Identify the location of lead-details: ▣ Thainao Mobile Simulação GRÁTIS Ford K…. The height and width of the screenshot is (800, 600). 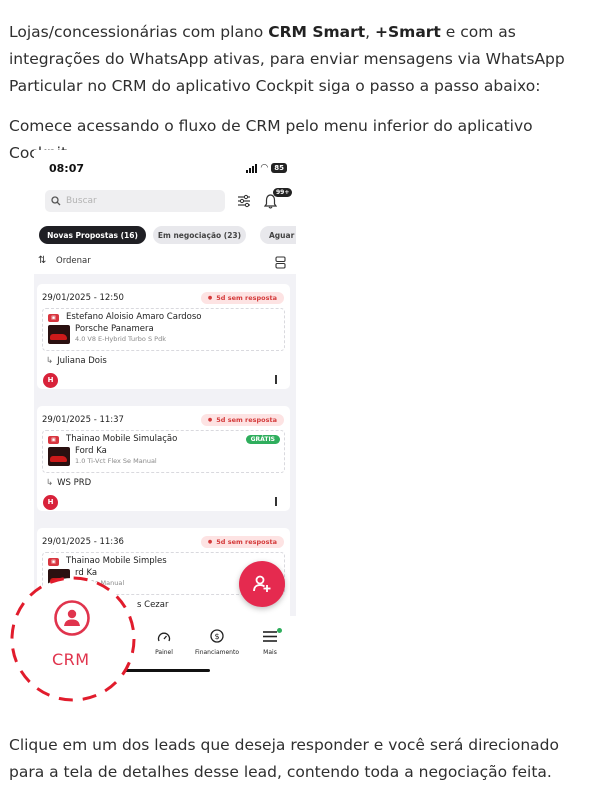
(163, 451).